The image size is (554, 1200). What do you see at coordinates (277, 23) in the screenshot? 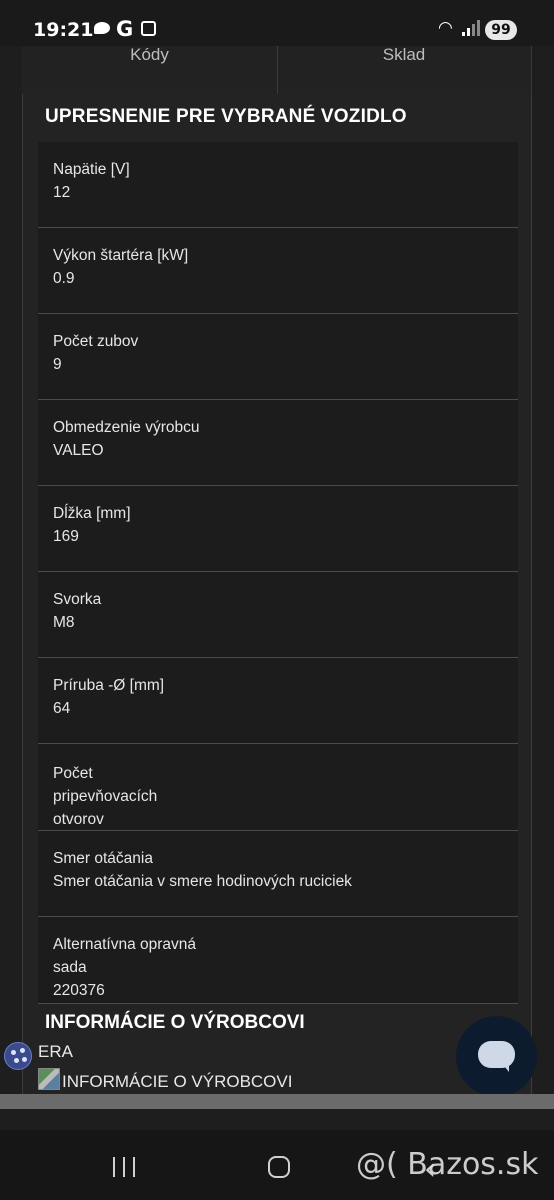
I see `status-bar: 19:21 G ◠ 99` at bounding box center [277, 23].